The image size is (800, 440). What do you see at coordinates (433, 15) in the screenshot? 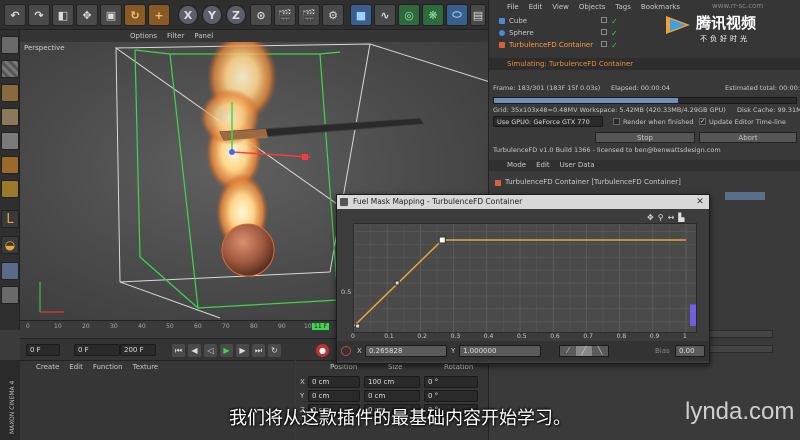
I see `array-icon: ❋` at bounding box center [433, 15].